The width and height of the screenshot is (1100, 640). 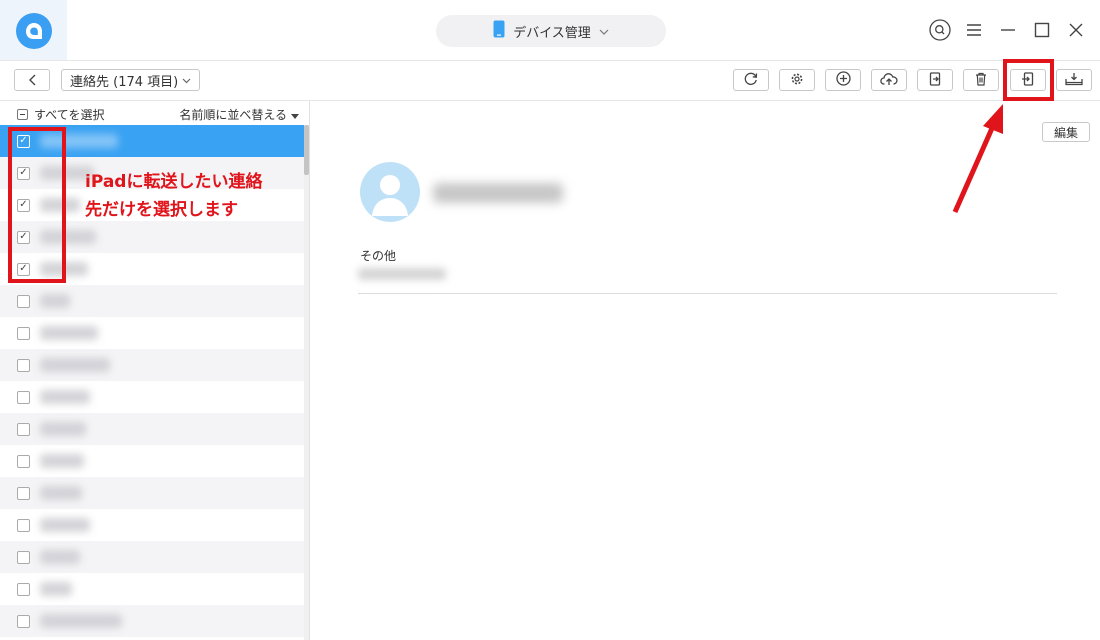 I want to click on select-all-label: すべてを選択, so click(x=69, y=115).